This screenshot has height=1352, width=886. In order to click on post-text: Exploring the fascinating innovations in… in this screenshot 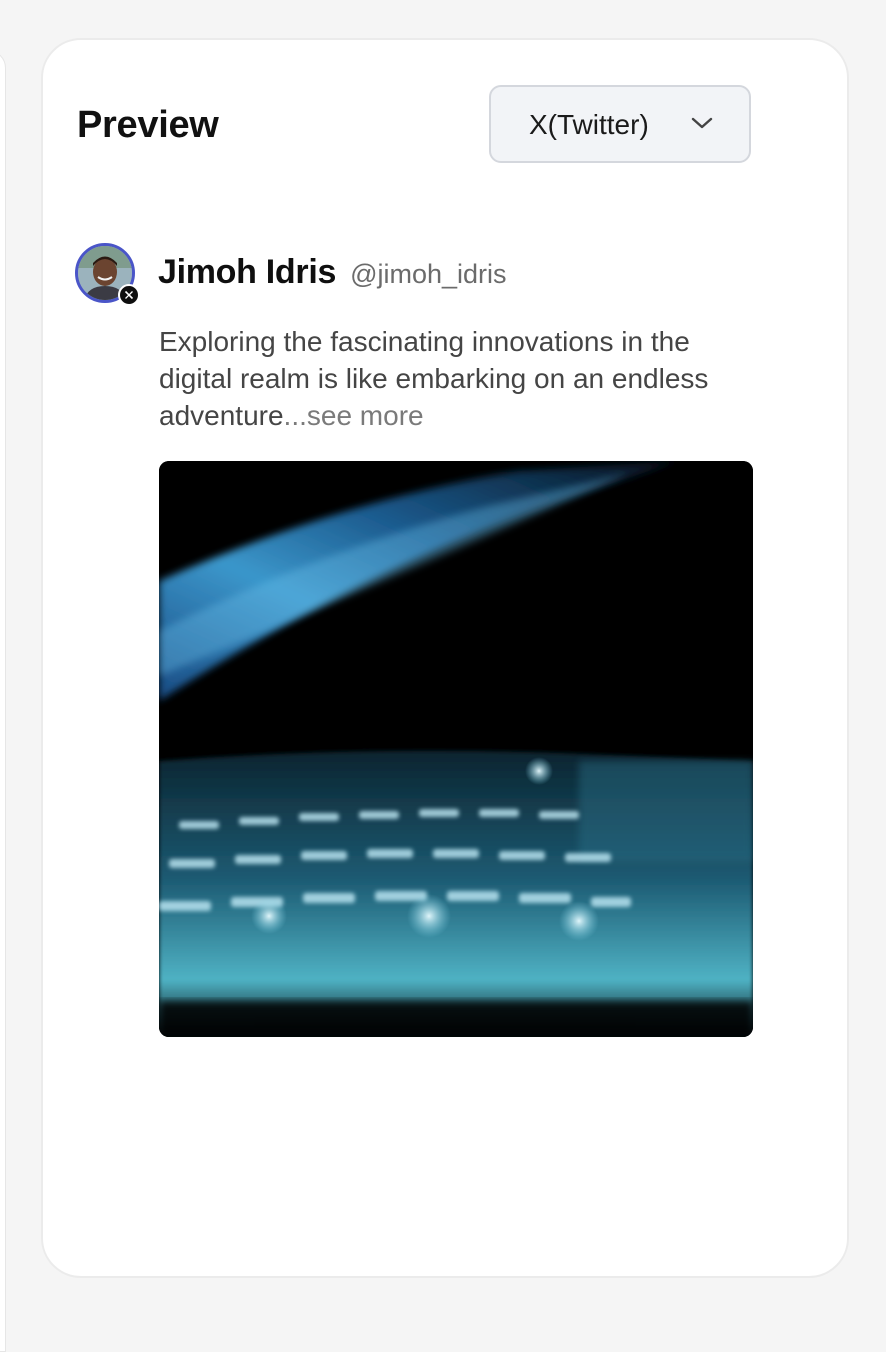, I will do `click(459, 378)`.